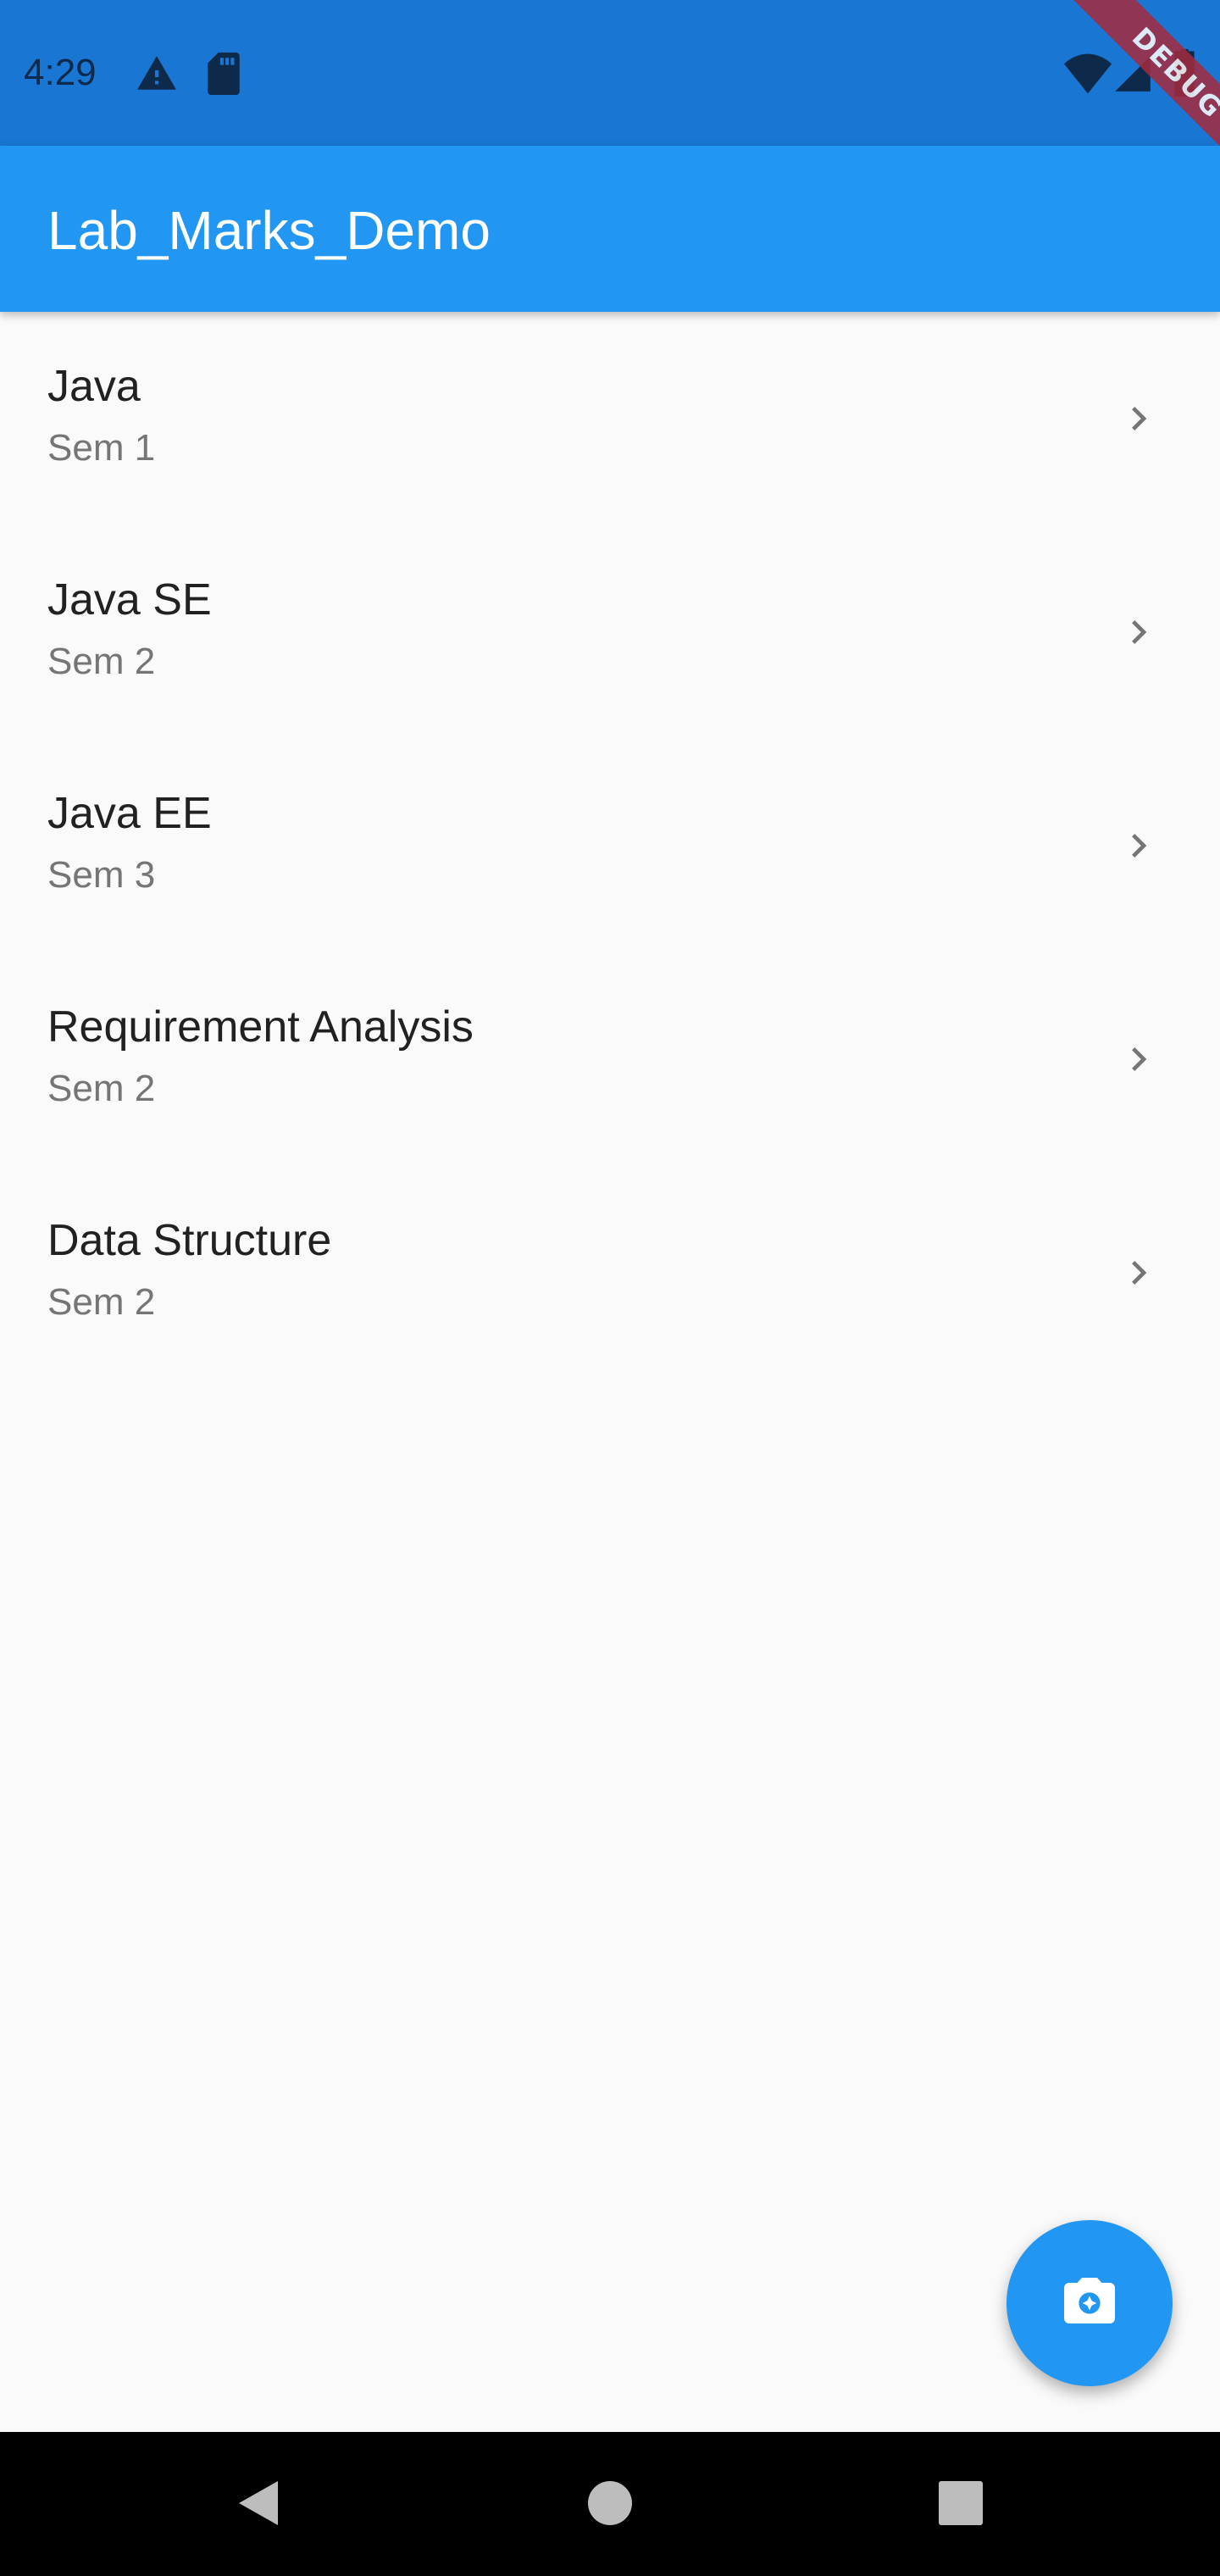  I want to click on navigation-bar, so click(610, 2504).